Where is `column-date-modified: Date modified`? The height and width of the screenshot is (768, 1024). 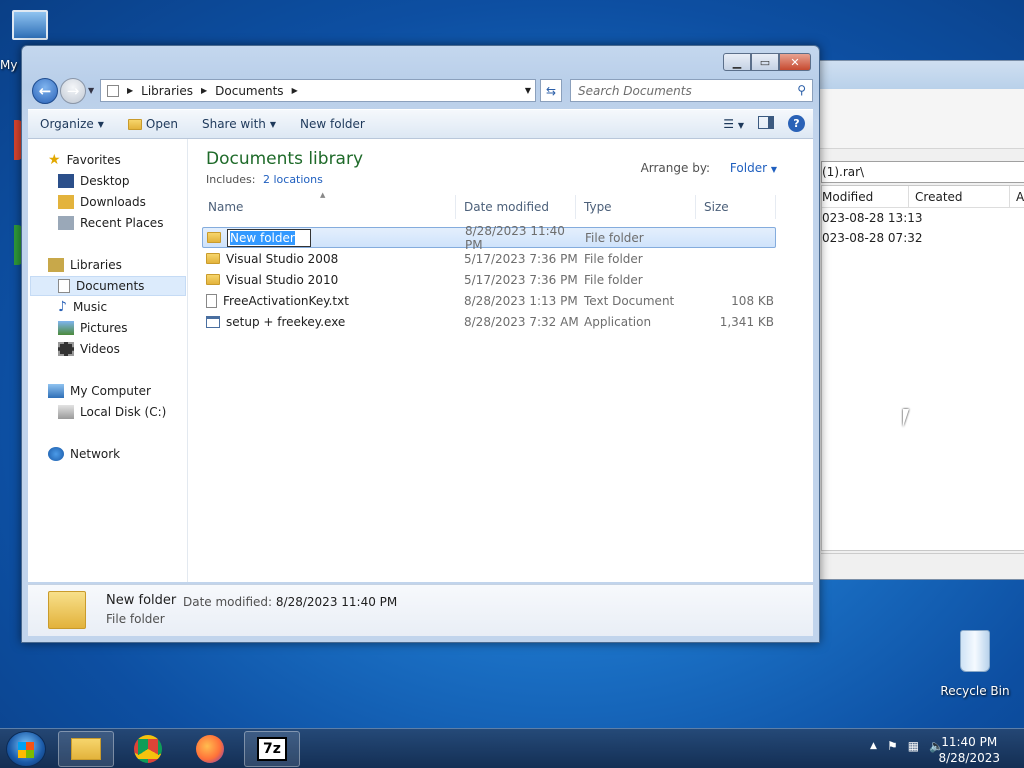
column-date-modified: Date modified is located at coordinates (516, 207).